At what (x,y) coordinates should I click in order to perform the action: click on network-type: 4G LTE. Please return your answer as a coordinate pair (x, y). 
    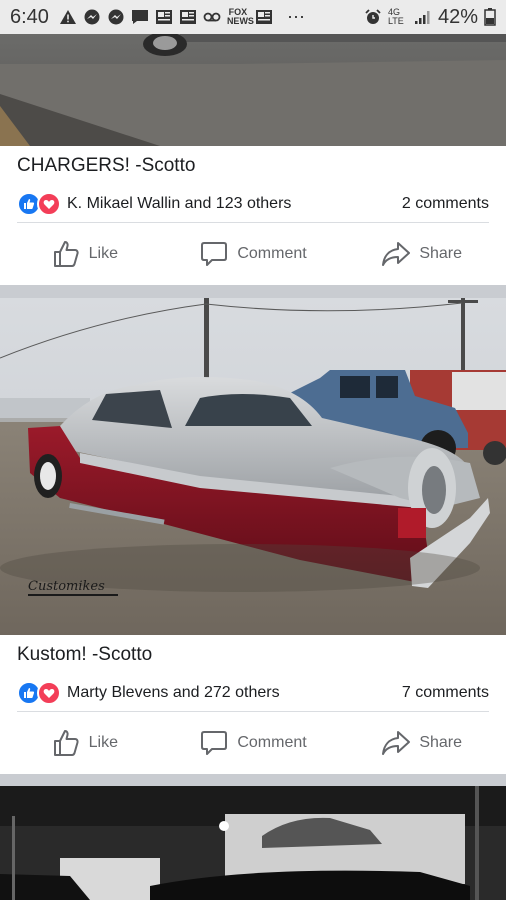
    Looking at the image, I should click on (395, 16).